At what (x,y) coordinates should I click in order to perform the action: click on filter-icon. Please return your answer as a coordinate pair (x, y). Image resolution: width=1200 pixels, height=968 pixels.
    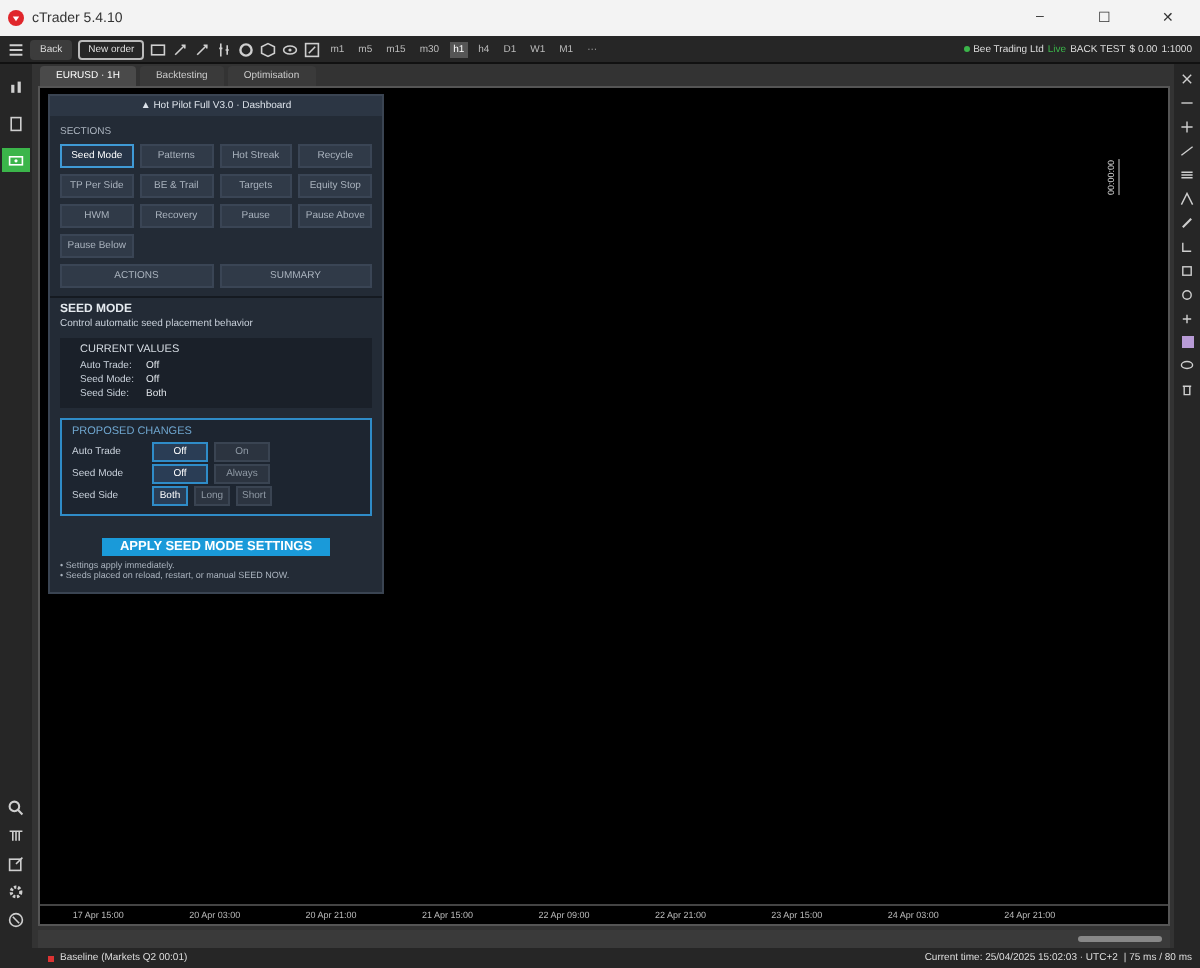
    Looking at the image, I should click on (16, 836).